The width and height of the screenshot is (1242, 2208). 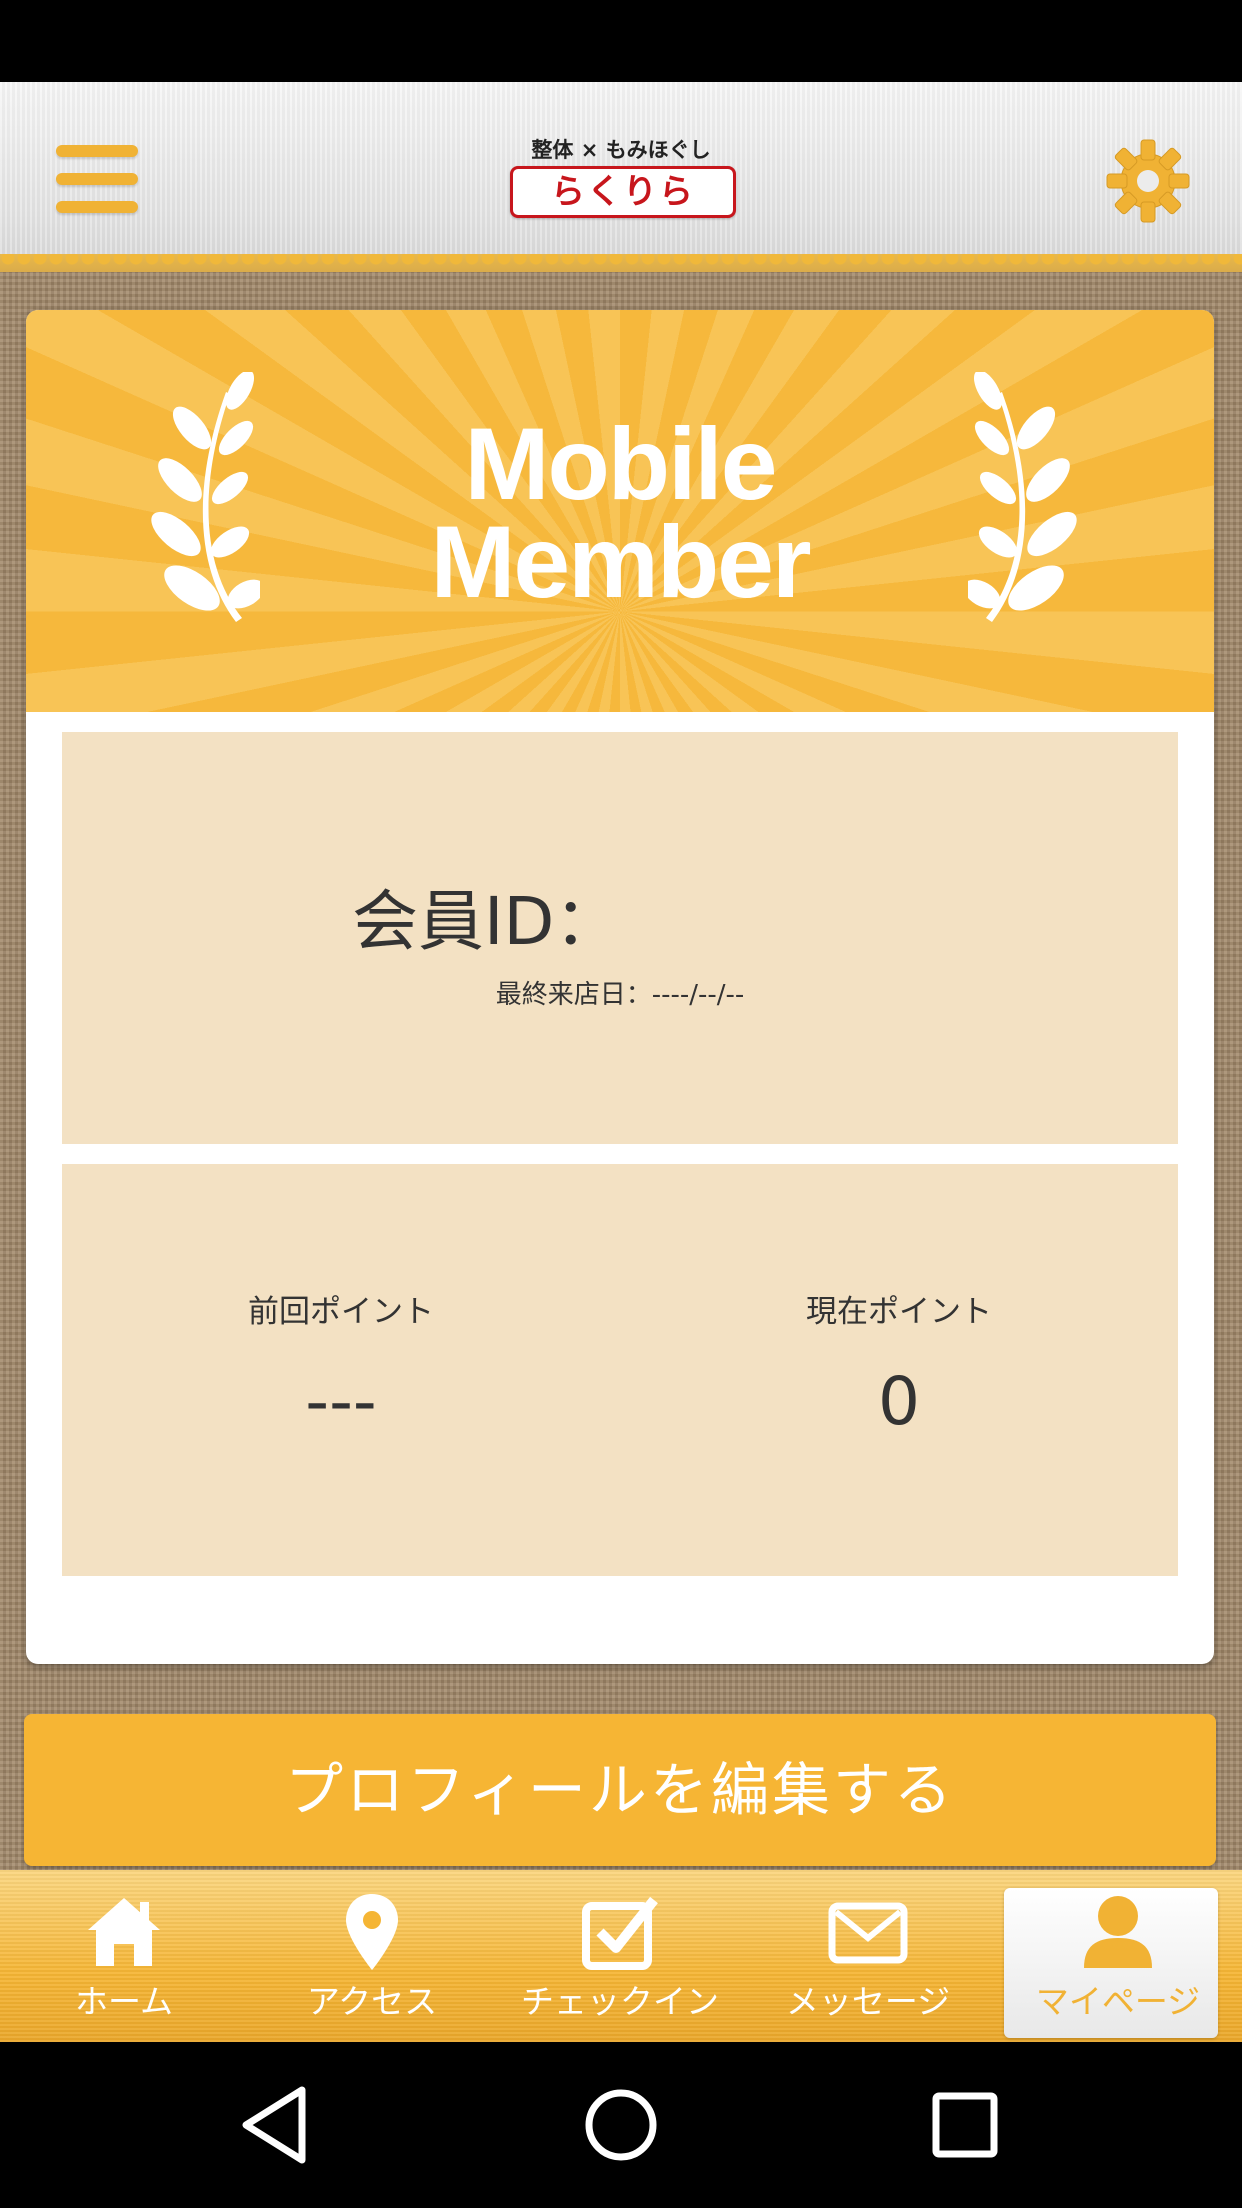 I want to click on current-points-value: 0, so click(x=899, y=1401).